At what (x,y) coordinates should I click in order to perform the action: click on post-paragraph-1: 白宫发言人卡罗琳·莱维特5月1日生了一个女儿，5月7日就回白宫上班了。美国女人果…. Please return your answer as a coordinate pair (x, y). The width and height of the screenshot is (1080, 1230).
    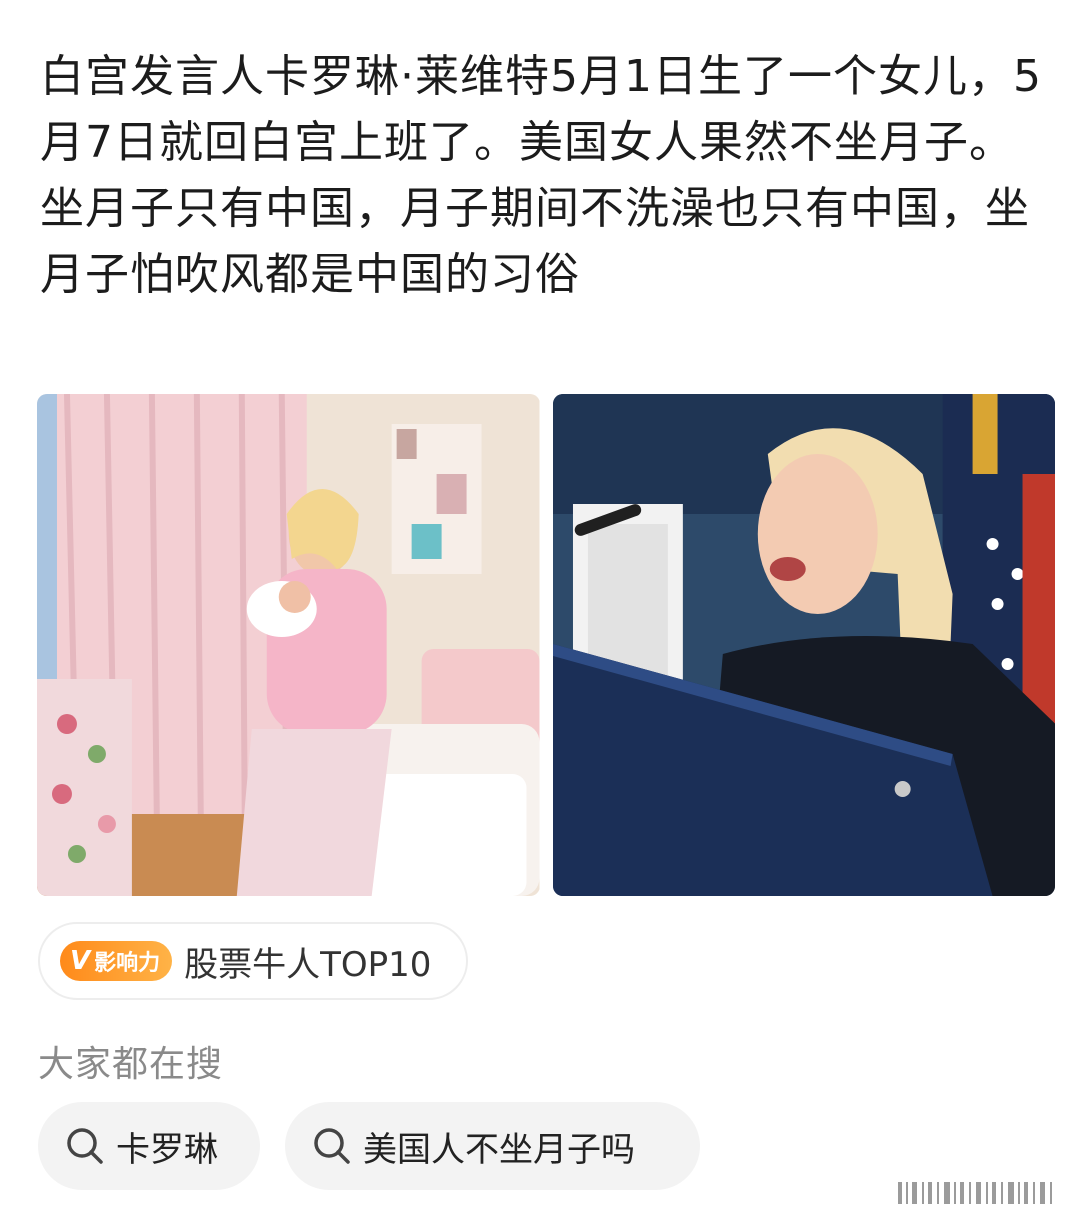
    Looking at the image, I should click on (541, 109).